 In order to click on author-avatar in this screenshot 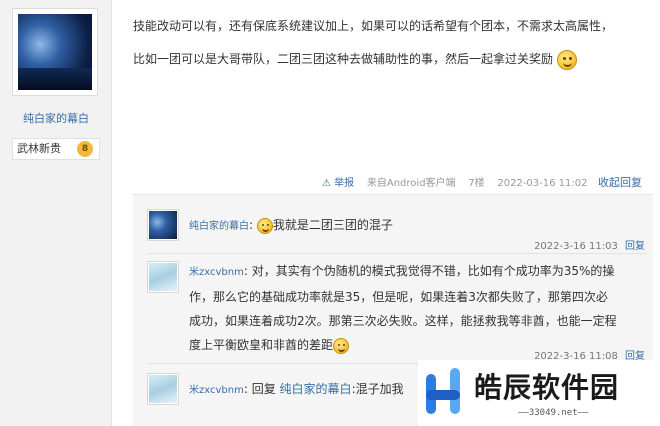, I will do `click(55, 52)`.